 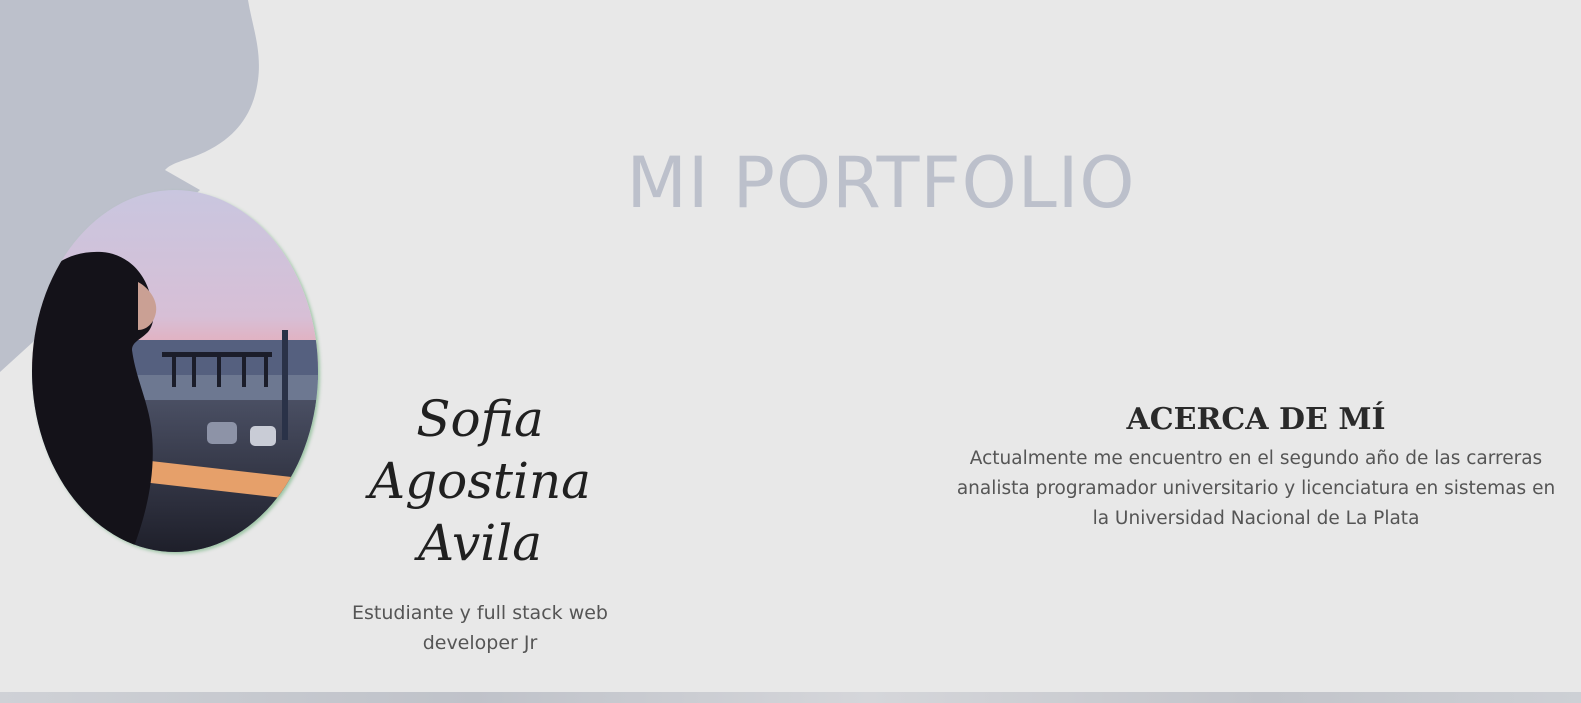 I want to click on profile-photo-image, so click(x=175, y=371).